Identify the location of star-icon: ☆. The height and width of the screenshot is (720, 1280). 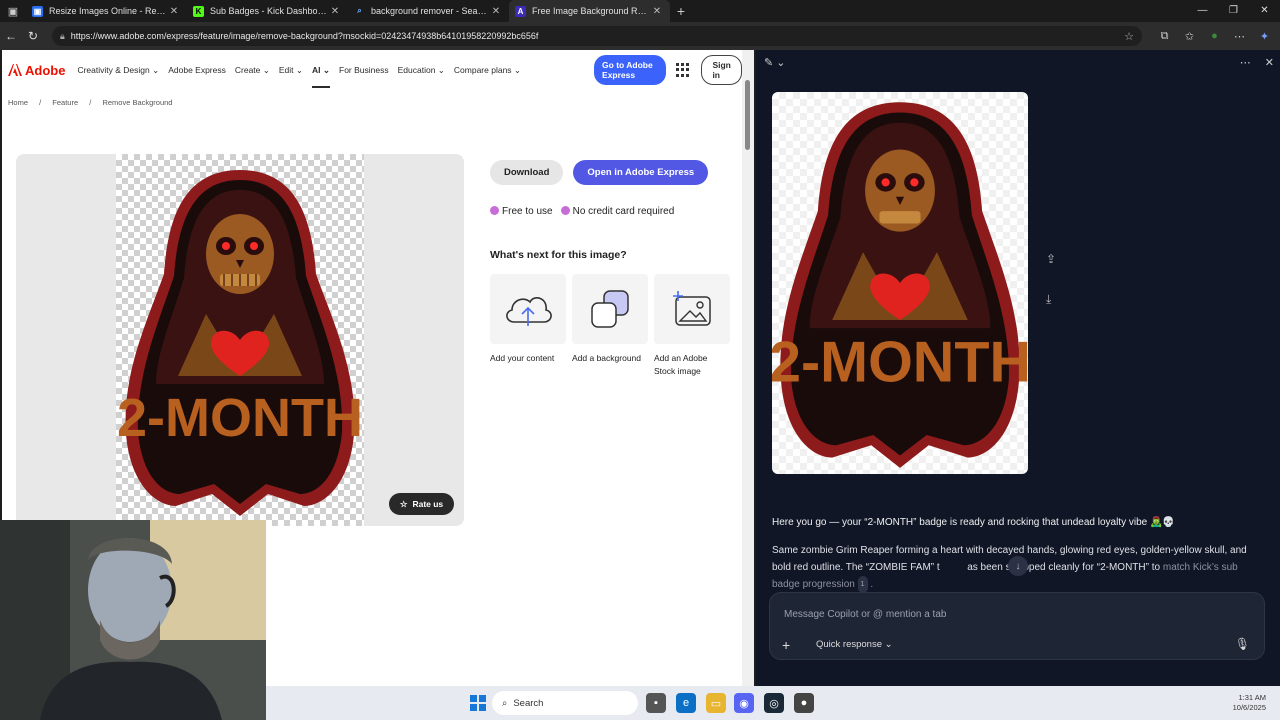
(403, 503).